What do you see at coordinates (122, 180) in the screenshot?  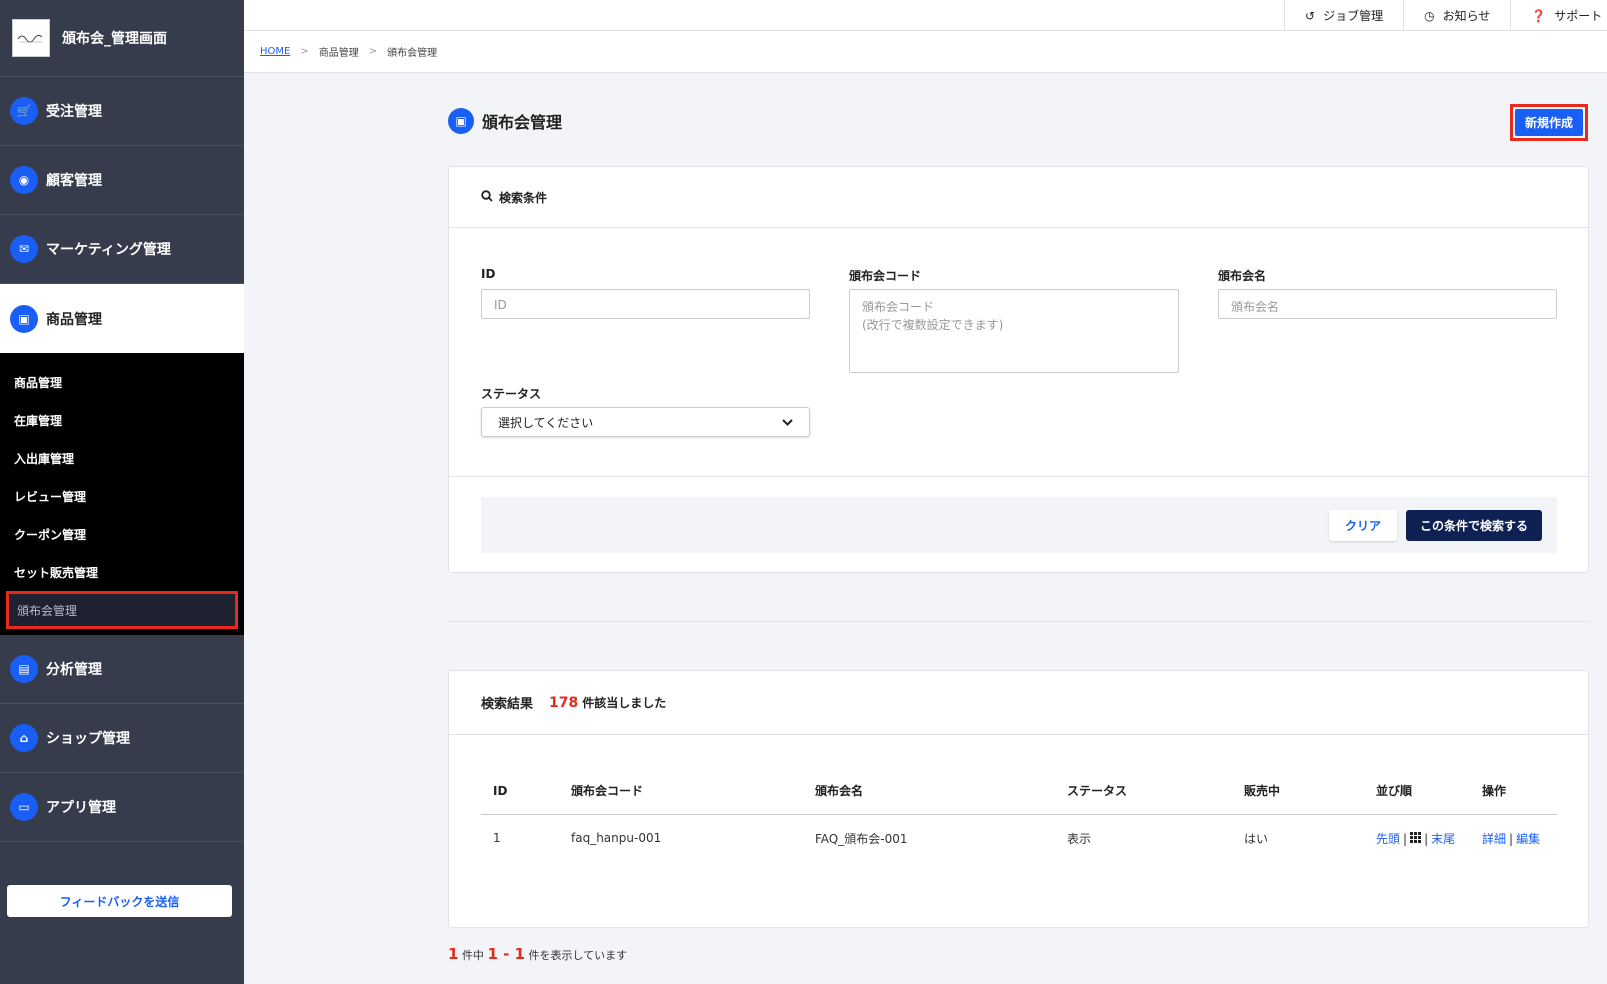 I see `sidebar-item-customers: ◉ 顧客管理` at bounding box center [122, 180].